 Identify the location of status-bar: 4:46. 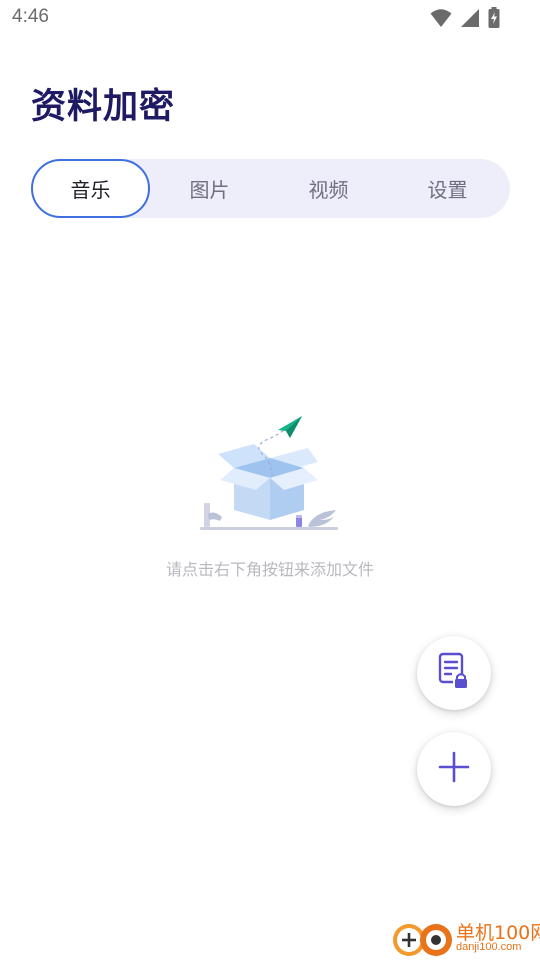
(270, 18).